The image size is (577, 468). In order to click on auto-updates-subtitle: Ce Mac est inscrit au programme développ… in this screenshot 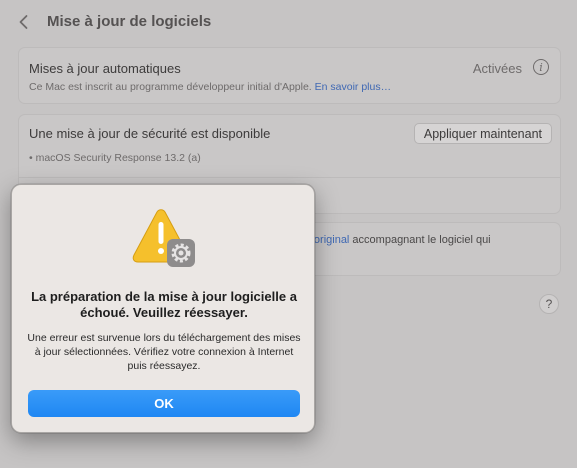, I will do `click(210, 87)`.